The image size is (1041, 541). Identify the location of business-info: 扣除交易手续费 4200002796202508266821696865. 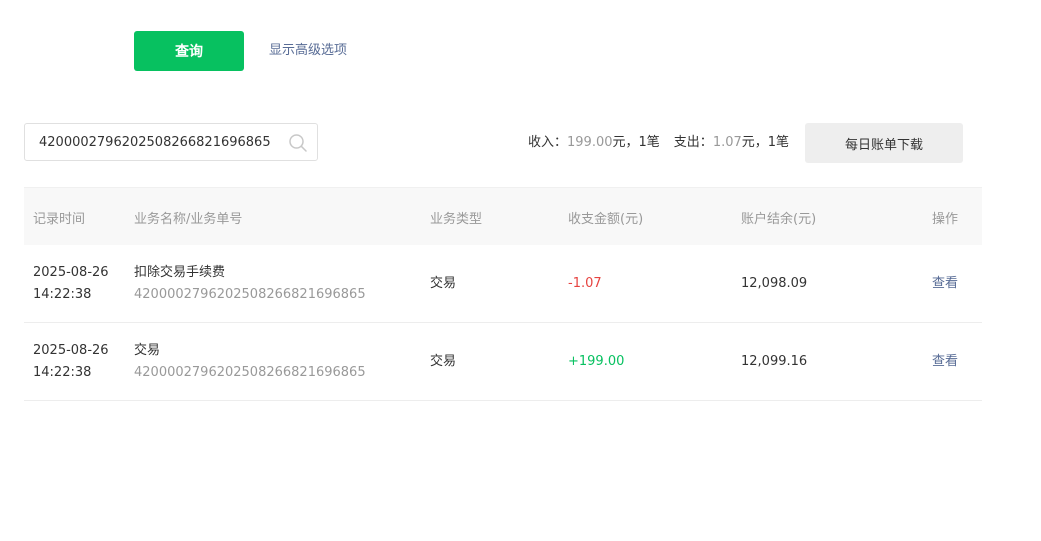
(250, 283).